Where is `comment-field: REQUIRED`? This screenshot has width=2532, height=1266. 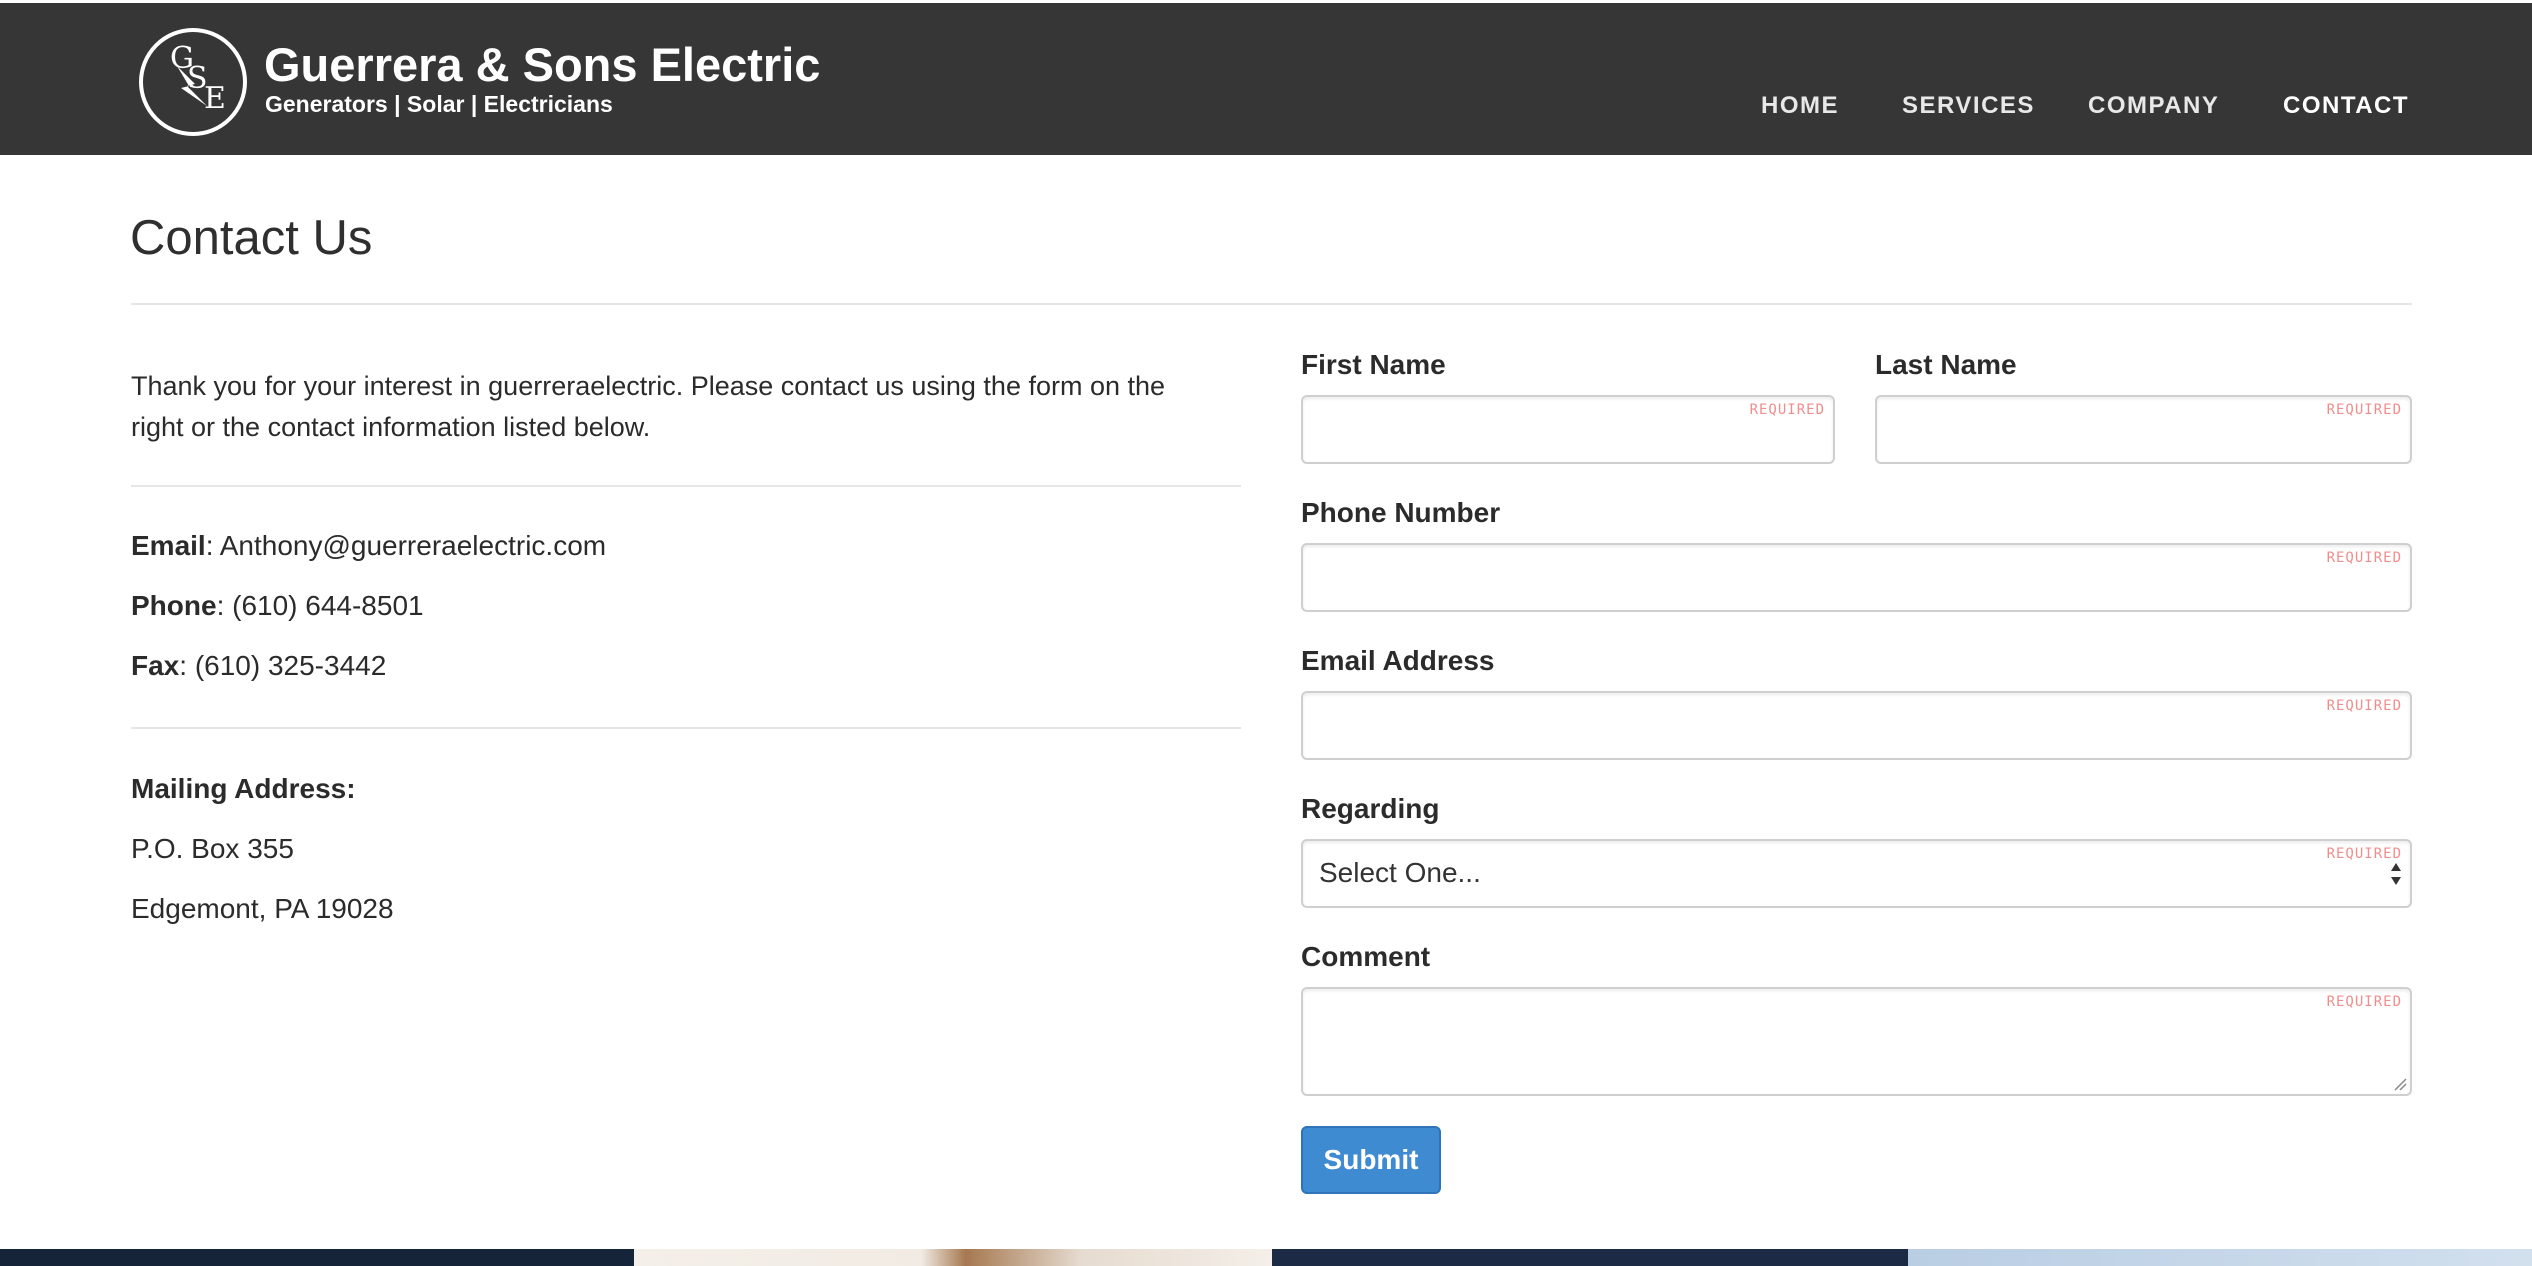
comment-field: REQUIRED is located at coordinates (1856, 1041).